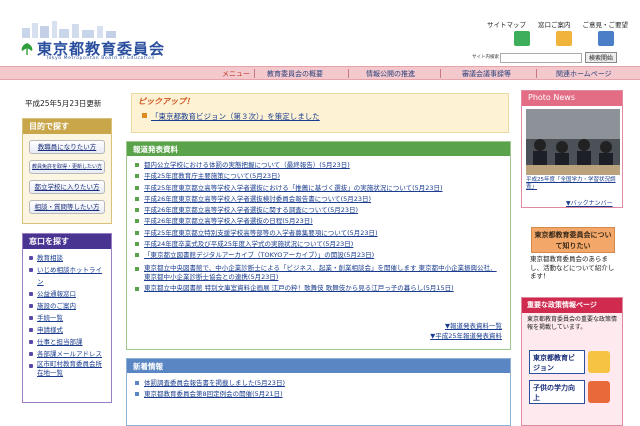  Describe the element at coordinates (67, 147) in the screenshot. I see `purpose-button-become-teacher: 教職員になりたい方` at that location.